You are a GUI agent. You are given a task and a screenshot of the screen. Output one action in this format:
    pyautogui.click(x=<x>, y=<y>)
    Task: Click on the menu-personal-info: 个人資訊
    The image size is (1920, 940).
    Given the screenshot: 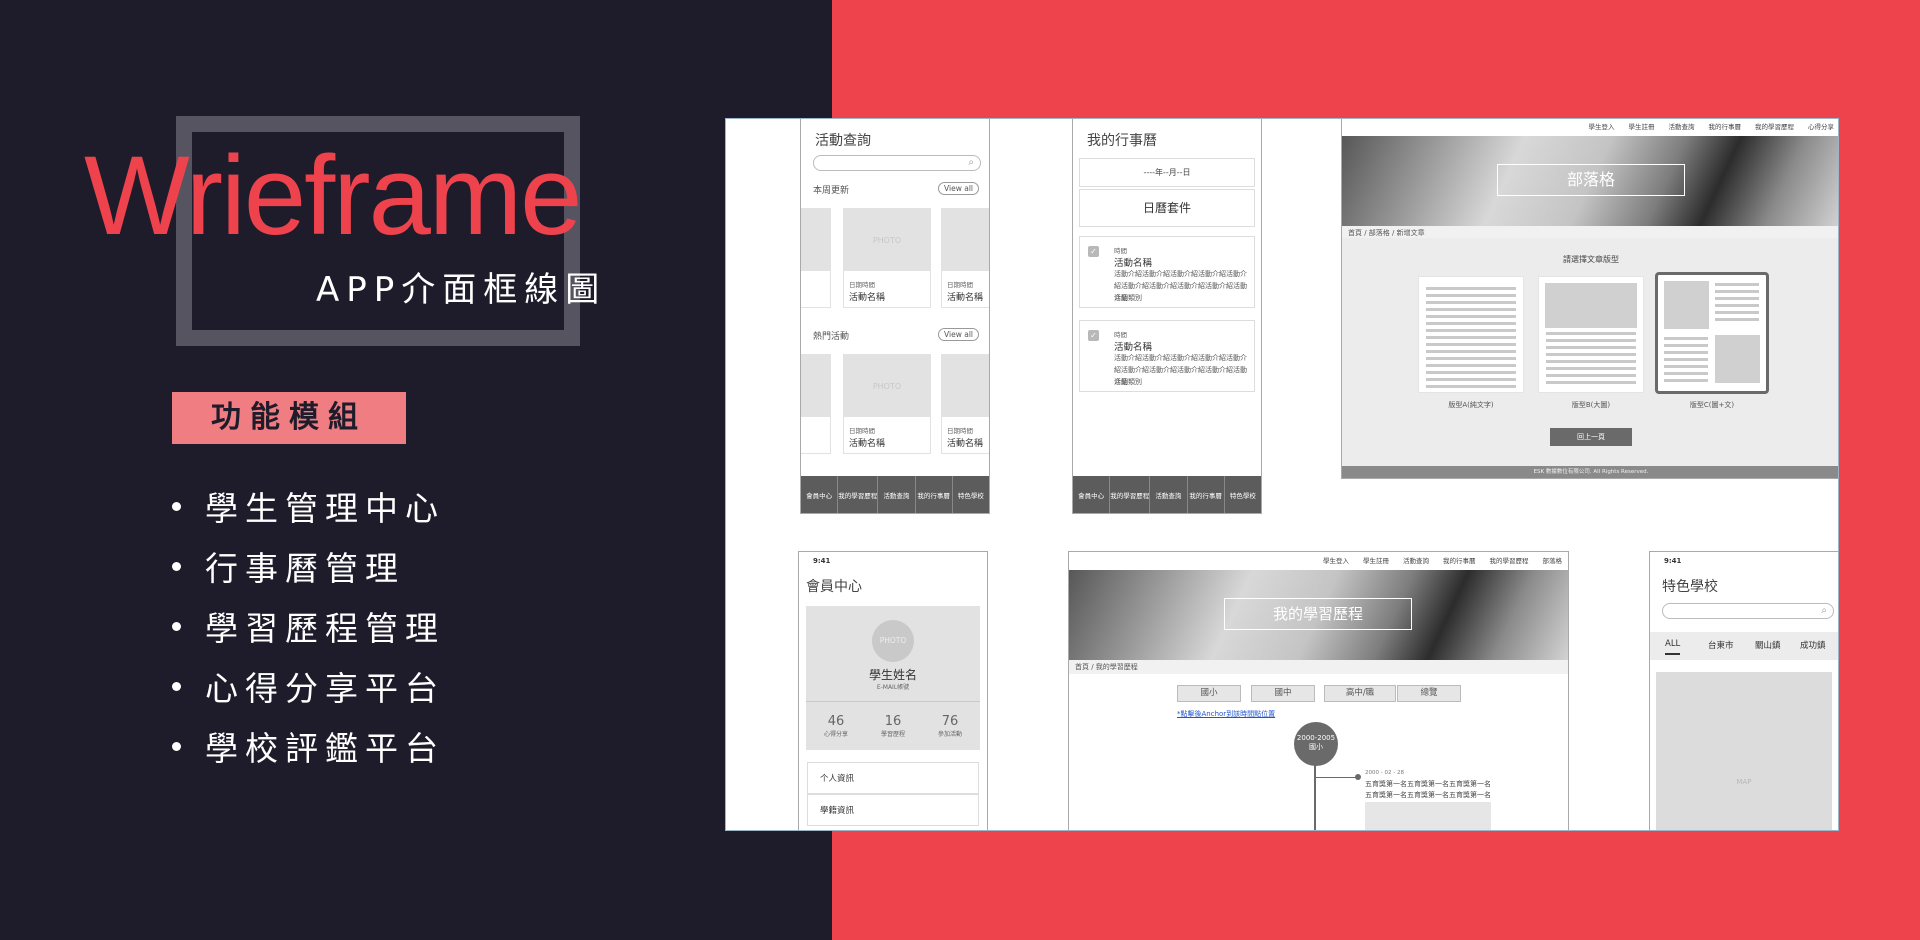 What is the action you would take?
    pyautogui.click(x=893, y=778)
    